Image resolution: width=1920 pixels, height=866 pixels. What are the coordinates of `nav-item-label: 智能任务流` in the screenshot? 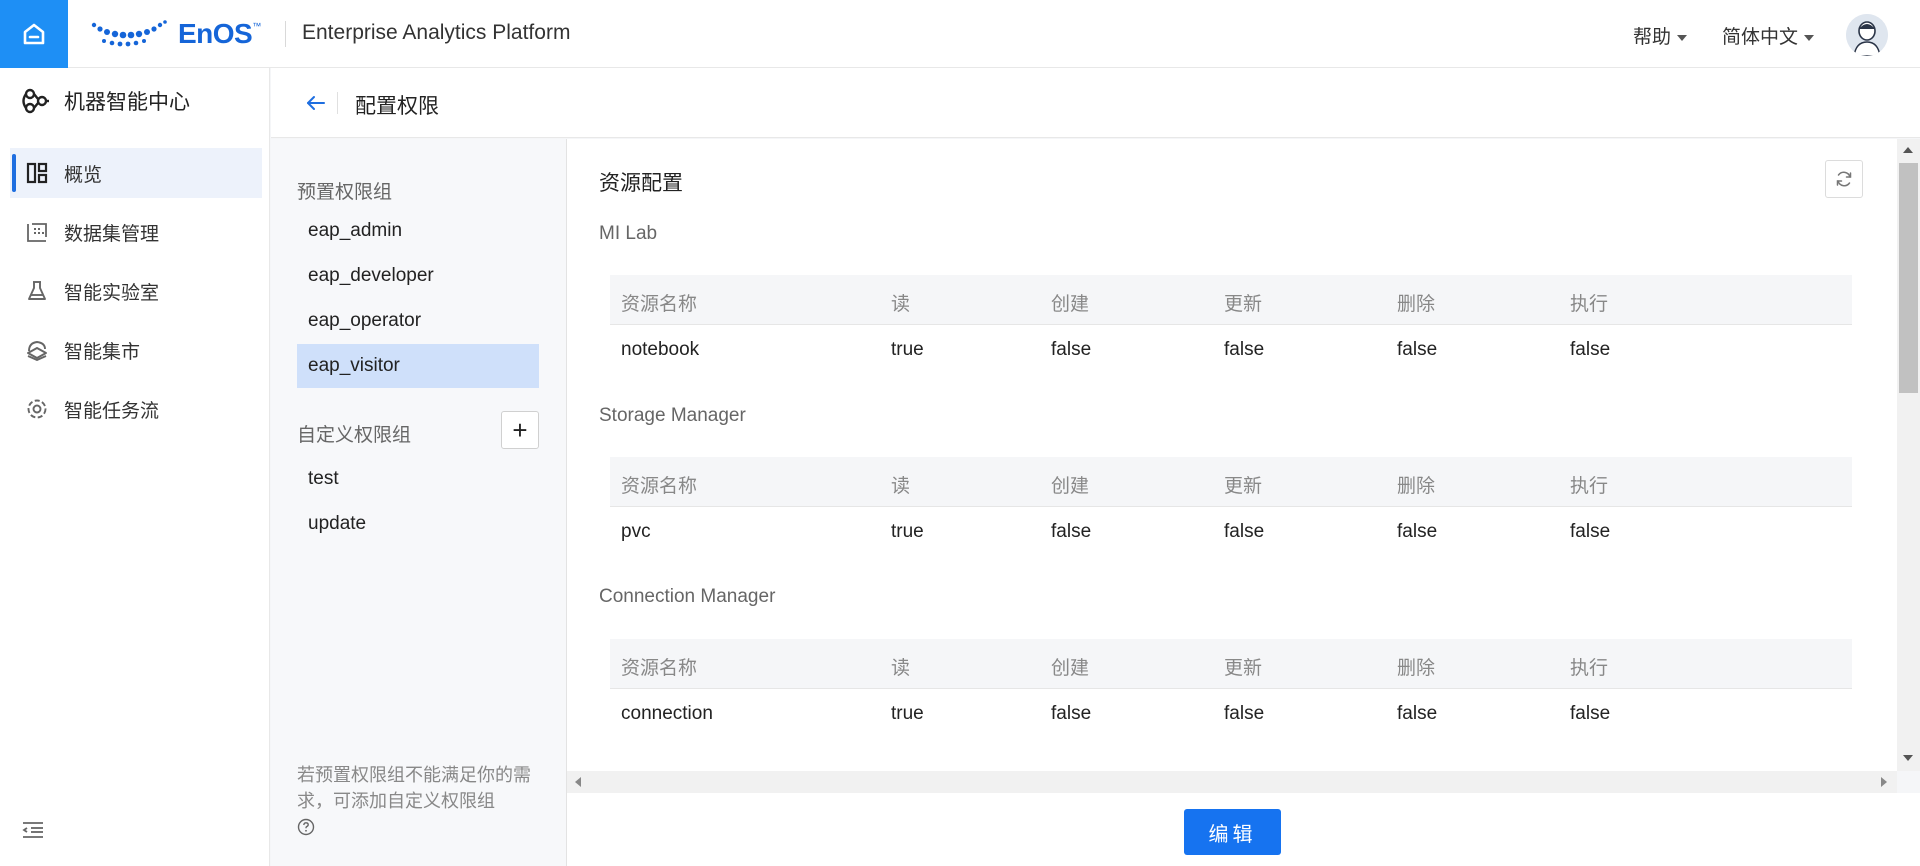 It's located at (112, 411).